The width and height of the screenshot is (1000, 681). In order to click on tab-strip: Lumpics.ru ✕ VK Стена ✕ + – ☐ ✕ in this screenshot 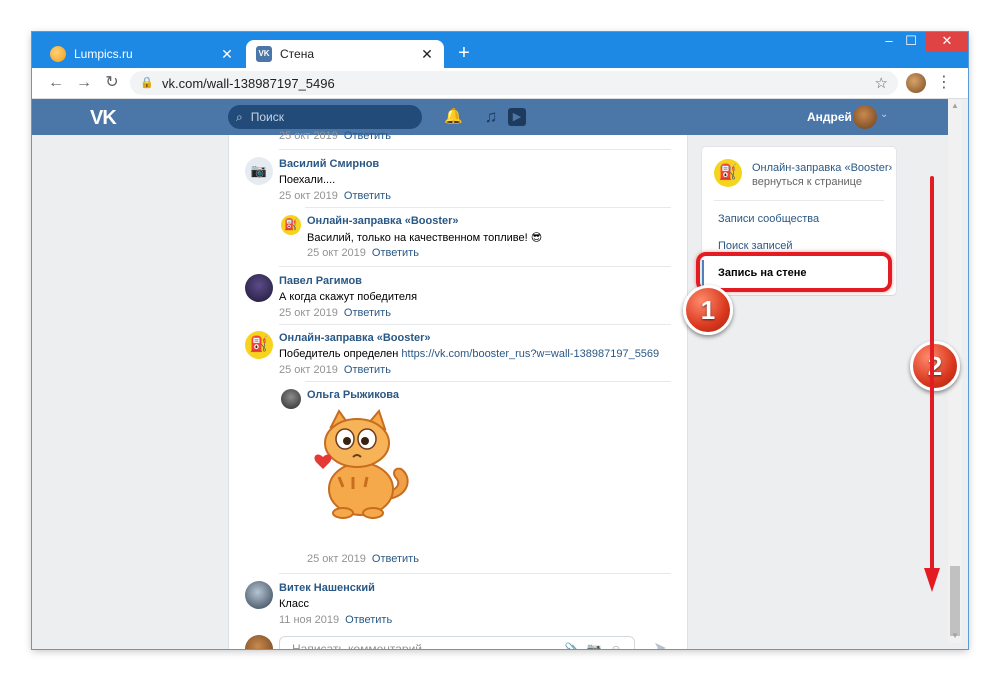, I will do `click(500, 50)`.